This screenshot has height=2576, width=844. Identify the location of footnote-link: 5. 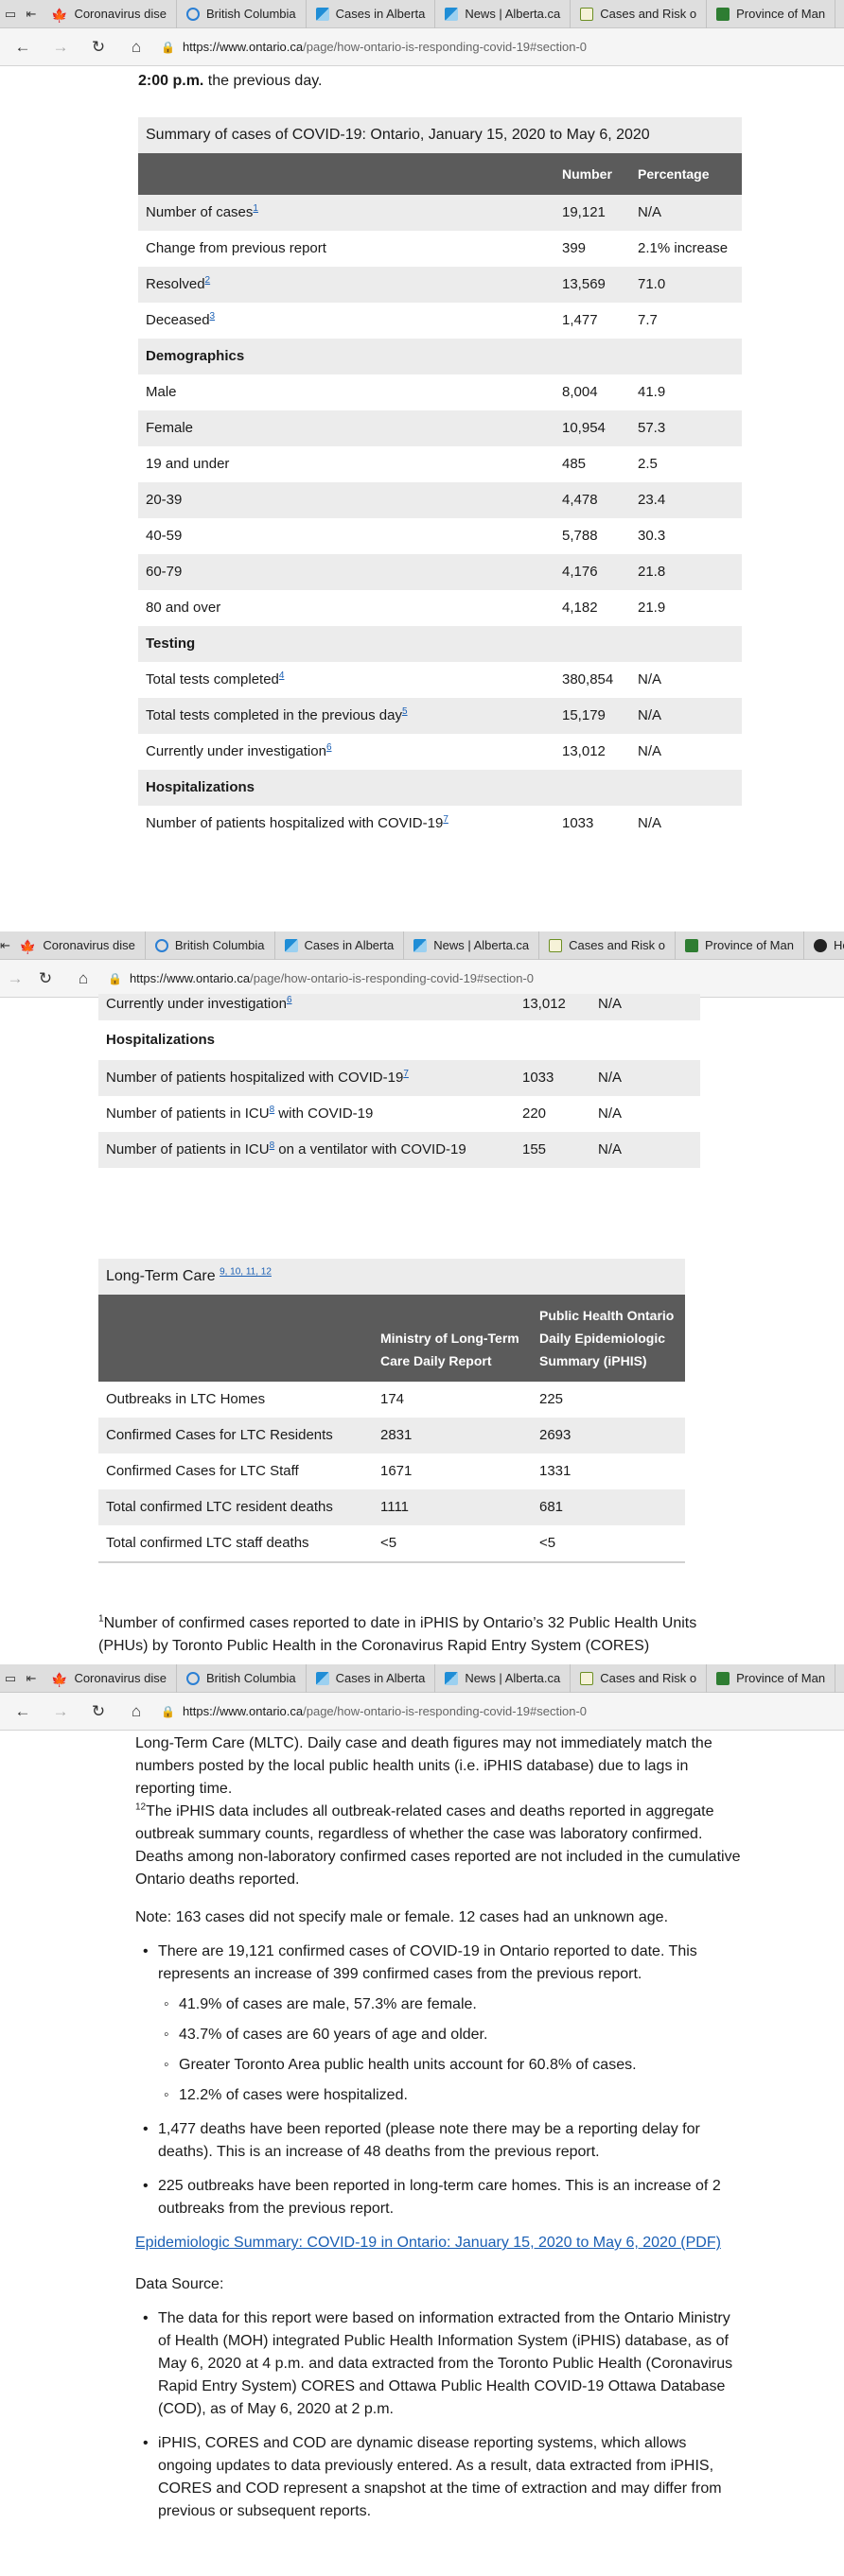
(405, 711).